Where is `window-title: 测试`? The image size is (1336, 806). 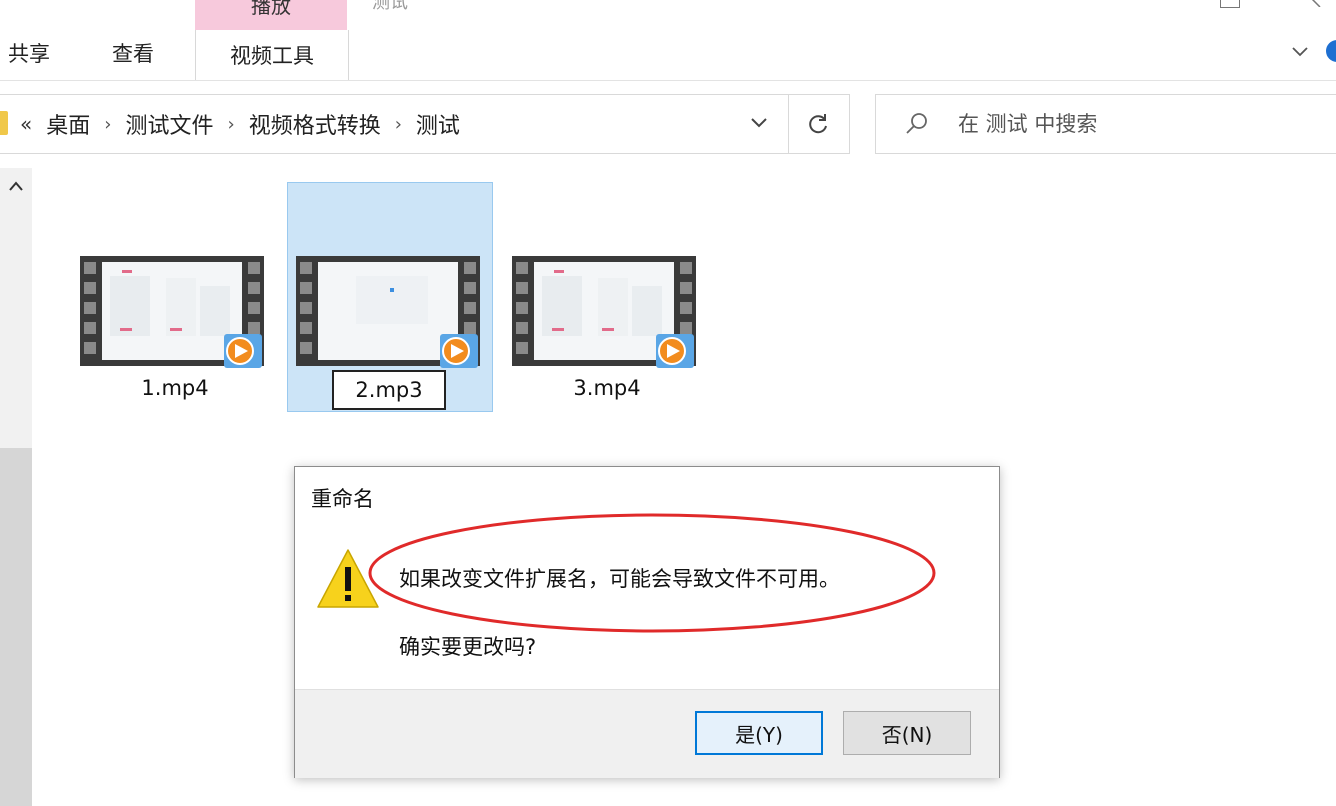
window-title: 测试 is located at coordinates (390, 6).